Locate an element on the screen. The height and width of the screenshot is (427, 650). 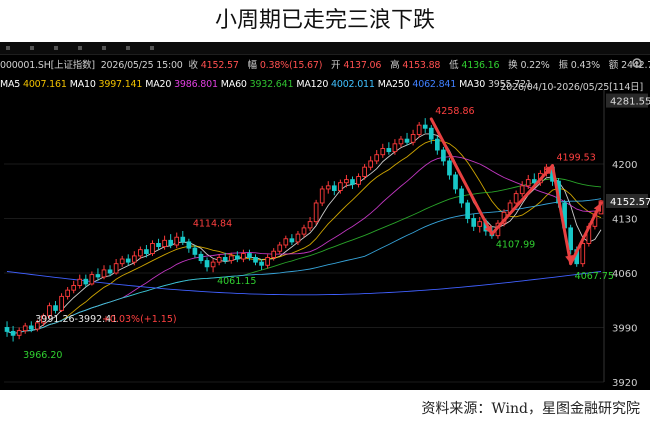
y-tick-label: 4200 is located at coordinates (624, 165).